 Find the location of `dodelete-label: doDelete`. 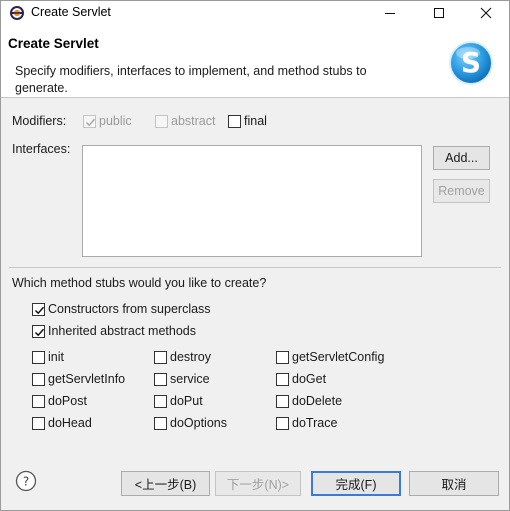

dodelete-label: doDelete is located at coordinates (317, 401).